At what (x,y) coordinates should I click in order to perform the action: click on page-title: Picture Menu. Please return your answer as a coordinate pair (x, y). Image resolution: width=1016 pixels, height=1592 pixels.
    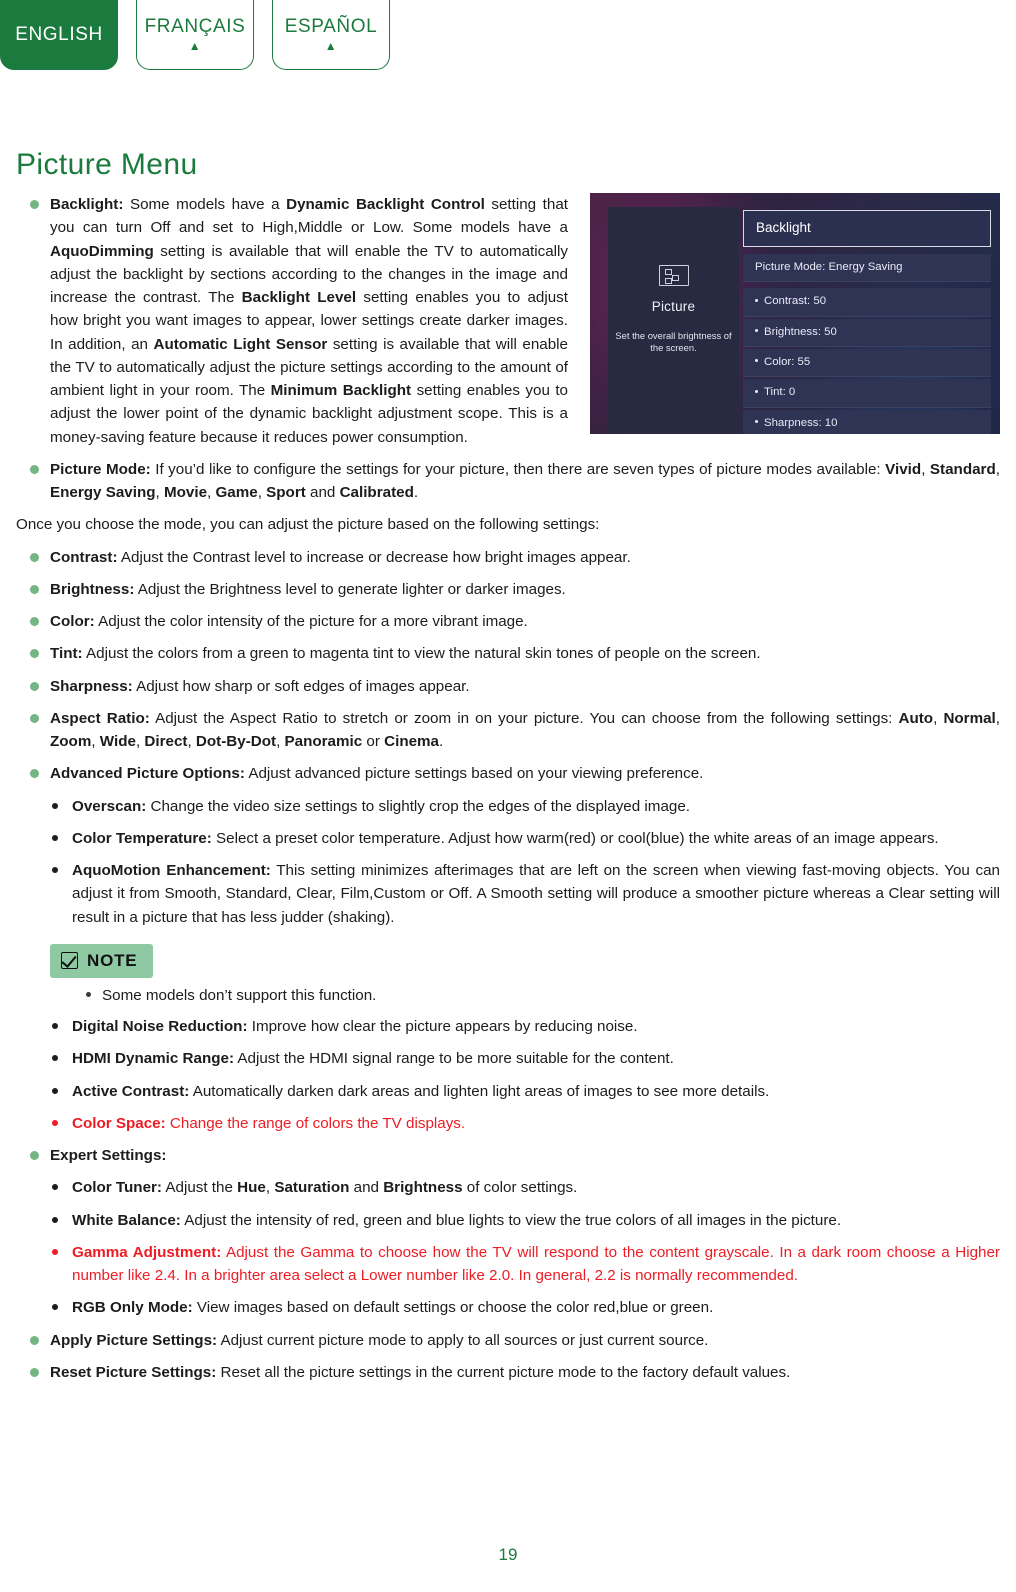
    Looking at the image, I should click on (107, 164).